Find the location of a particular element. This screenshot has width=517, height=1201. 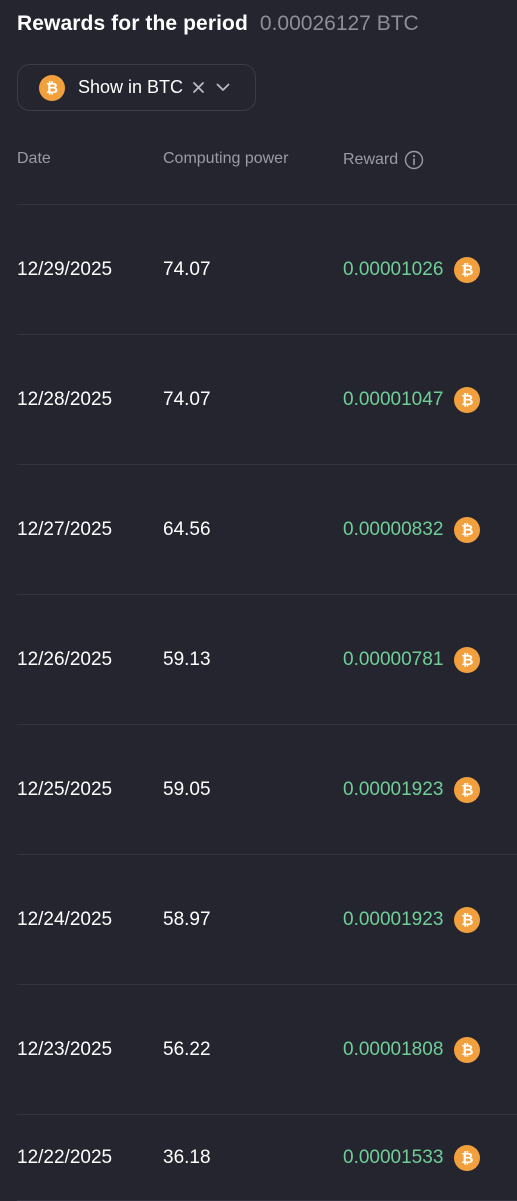

row-date: 12/26/2025 is located at coordinates (65, 659).